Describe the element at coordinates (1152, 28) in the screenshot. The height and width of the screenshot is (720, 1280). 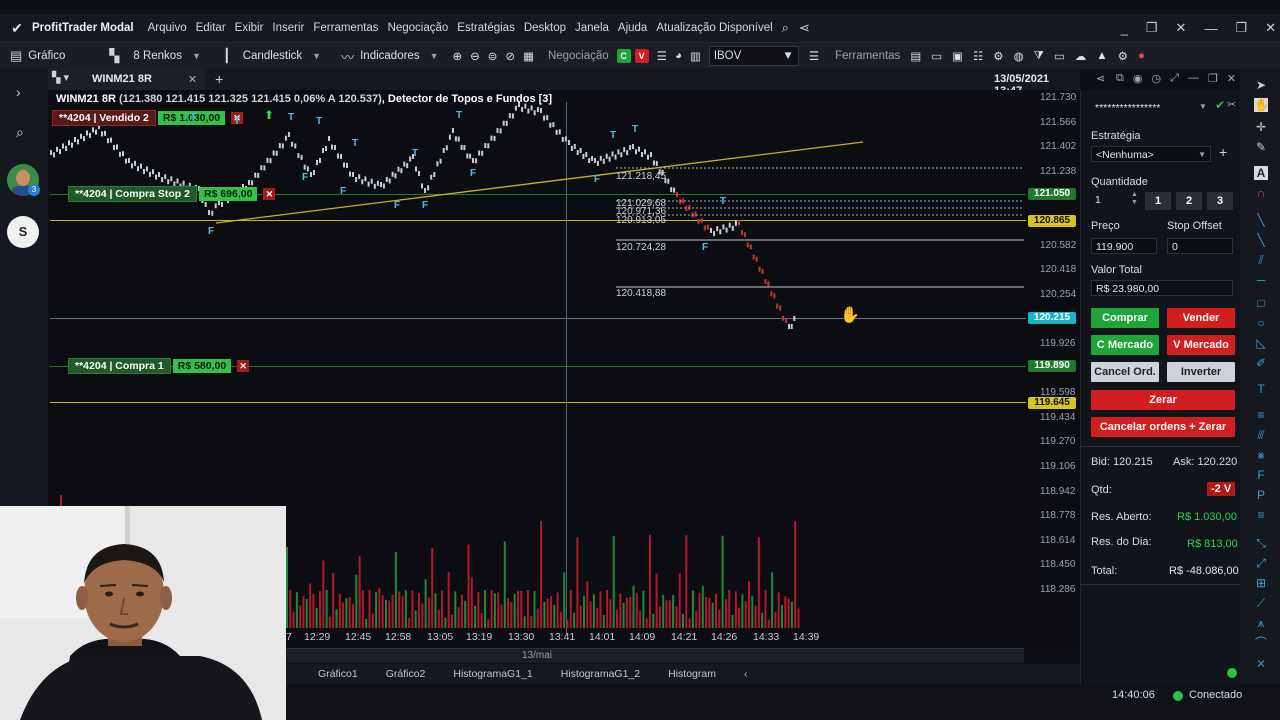
I see `restore-inner-icon: ❐` at that location.